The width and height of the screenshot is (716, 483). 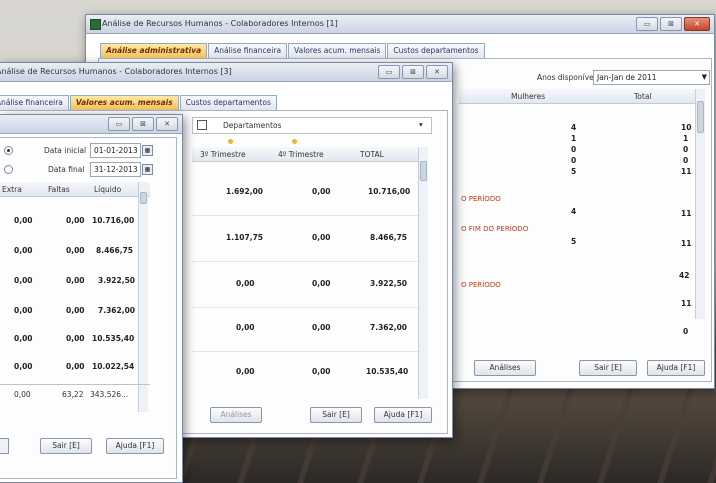 What do you see at coordinates (75, 189) in the screenshot?
I see `table-header: Extra Faltas Líquido` at bounding box center [75, 189].